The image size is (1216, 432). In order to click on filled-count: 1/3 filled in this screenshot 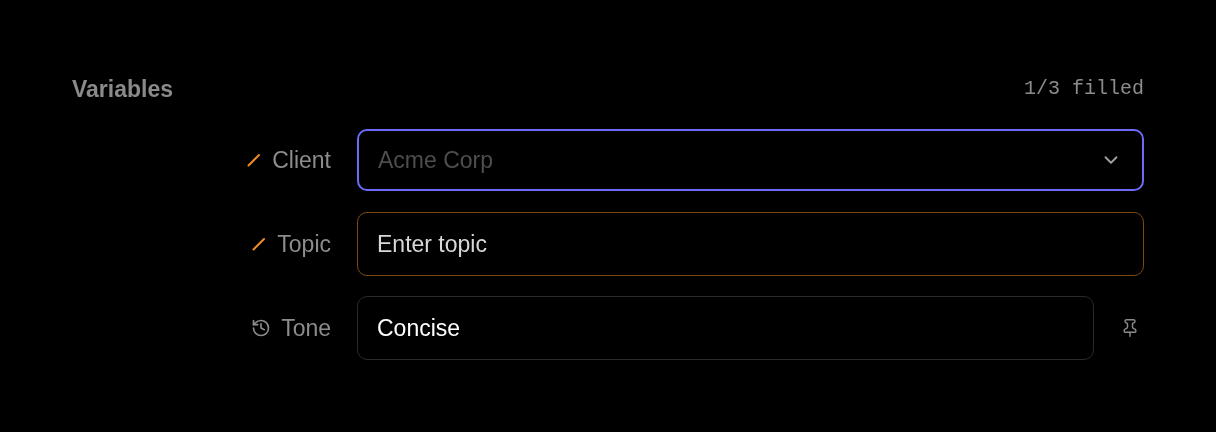, I will do `click(1083, 89)`.